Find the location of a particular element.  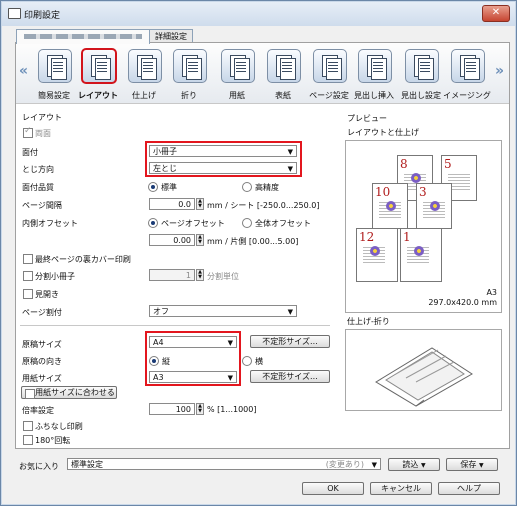

highlight-layout-binding is located at coordinates (223, 159).